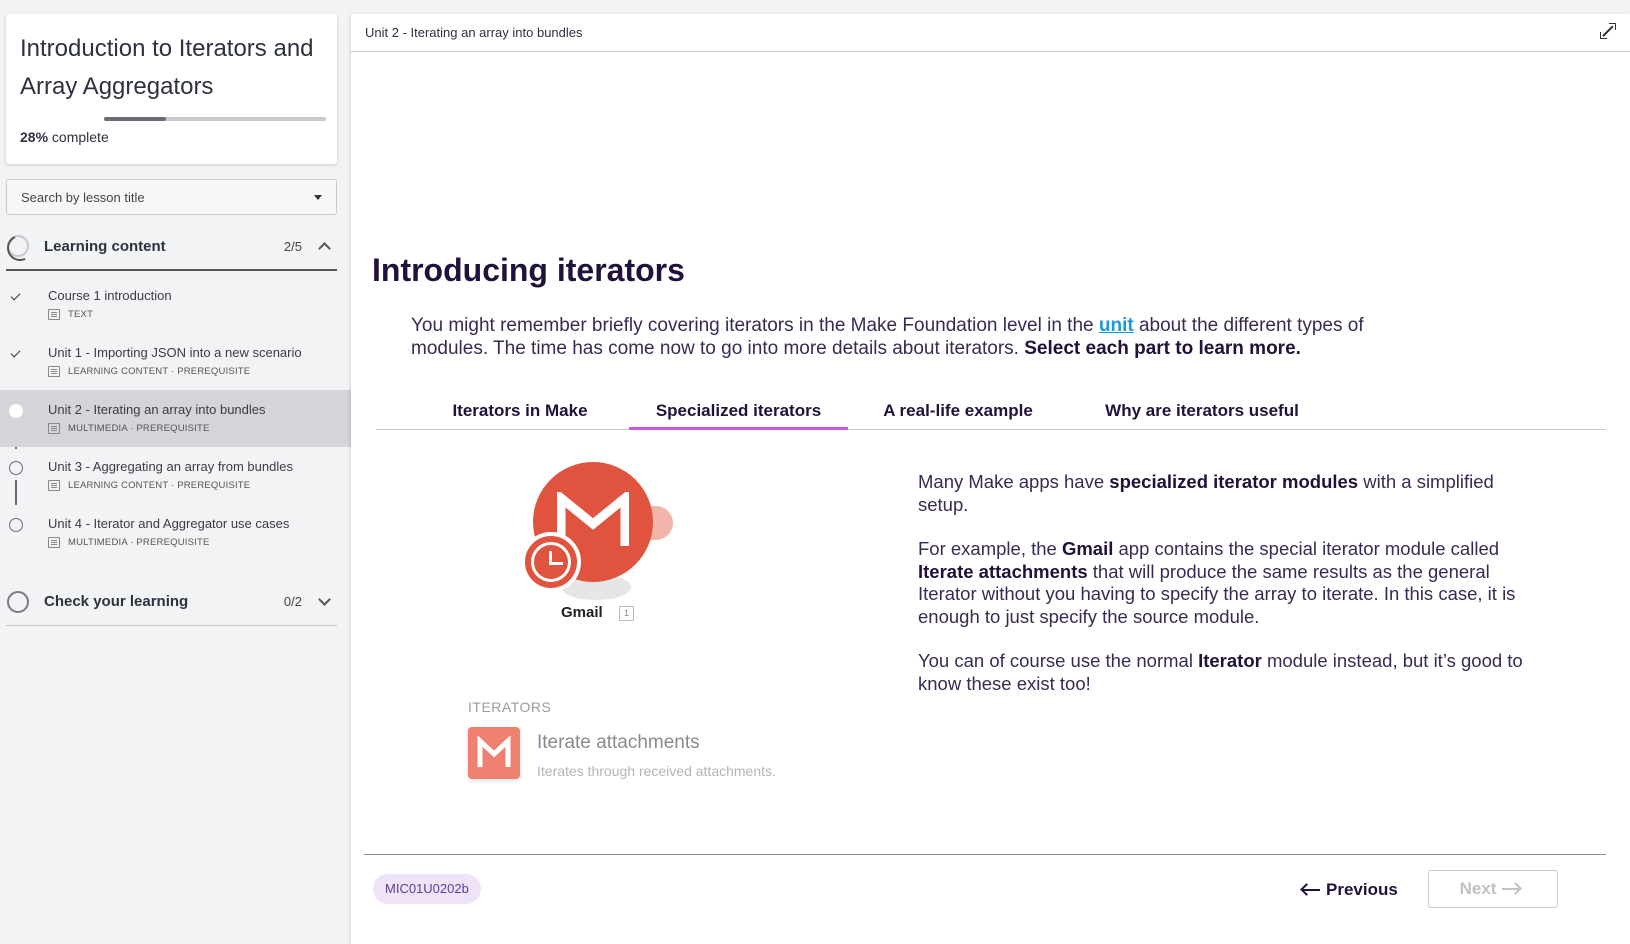 The height and width of the screenshot is (944, 1630). Describe the element at coordinates (510, 707) in the screenshot. I see `iterators-caption: ITERATORS` at that location.